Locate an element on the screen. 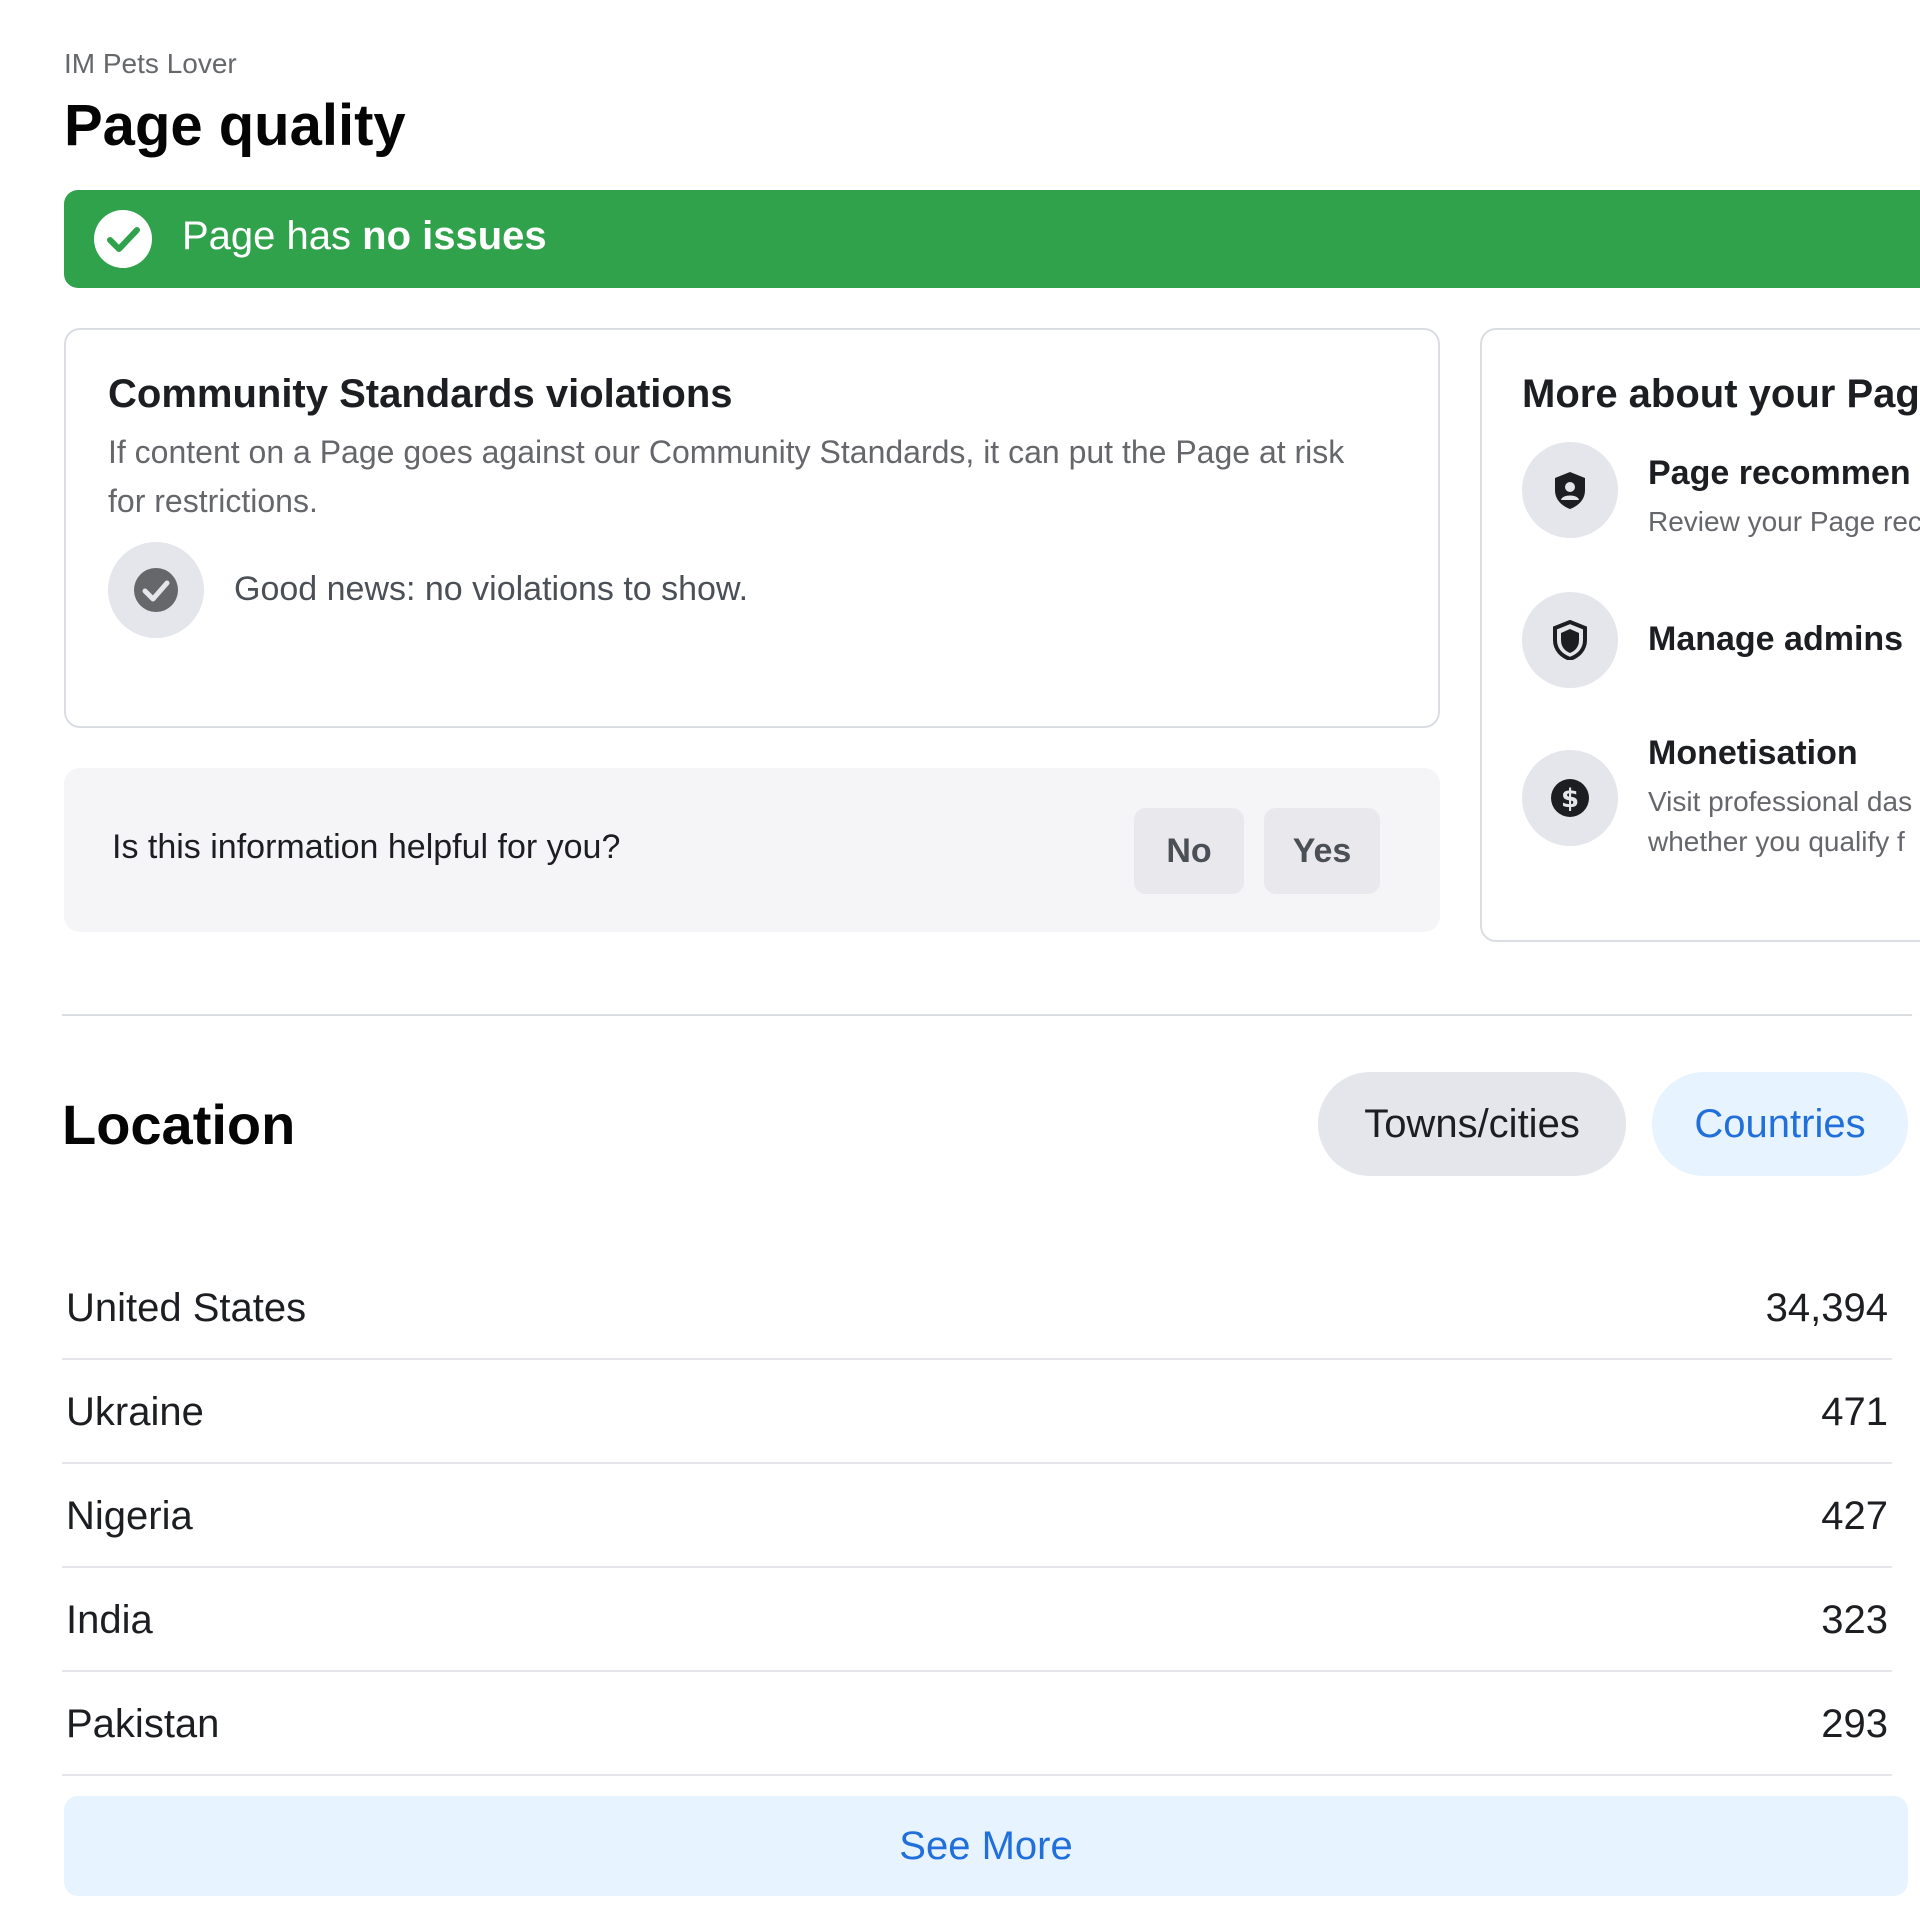 The height and width of the screenshot is (1920, 1920). monetisation-subtitle-line2: whether you qualify f is located at coordinates (1776, 841).